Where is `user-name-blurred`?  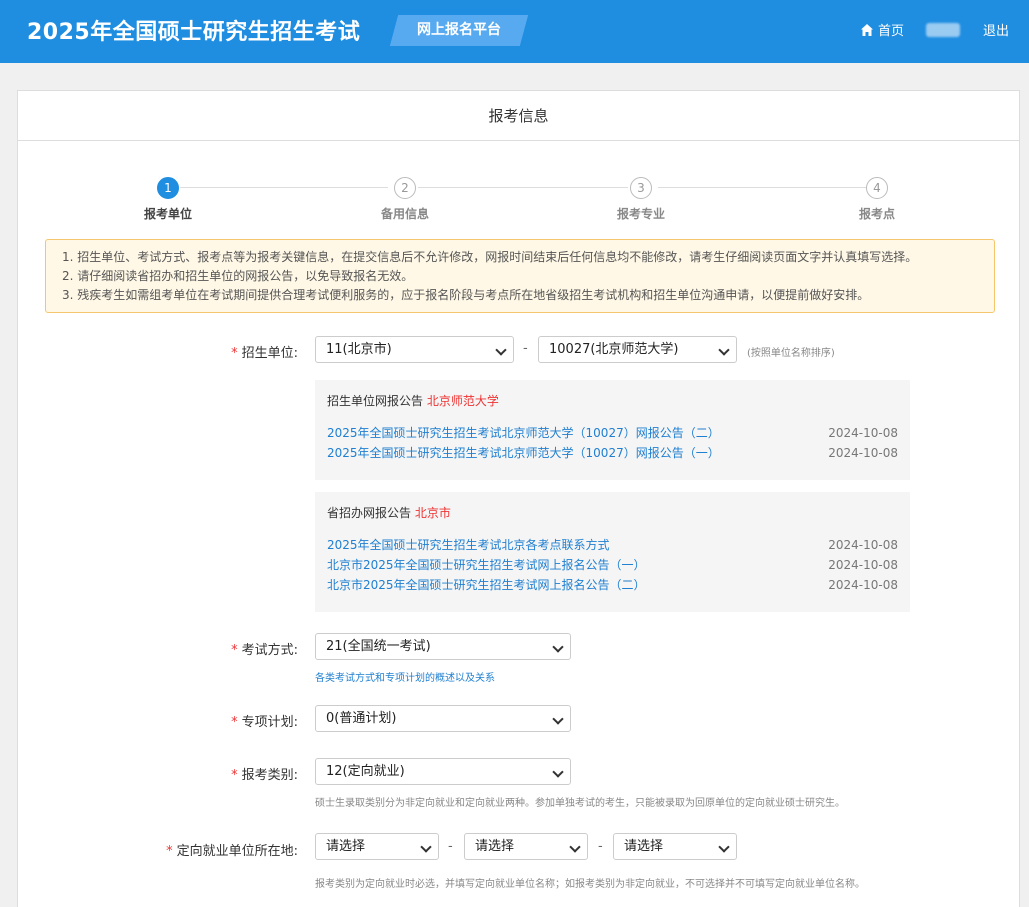 user-name-blurred is located at coordinates (943, 30).